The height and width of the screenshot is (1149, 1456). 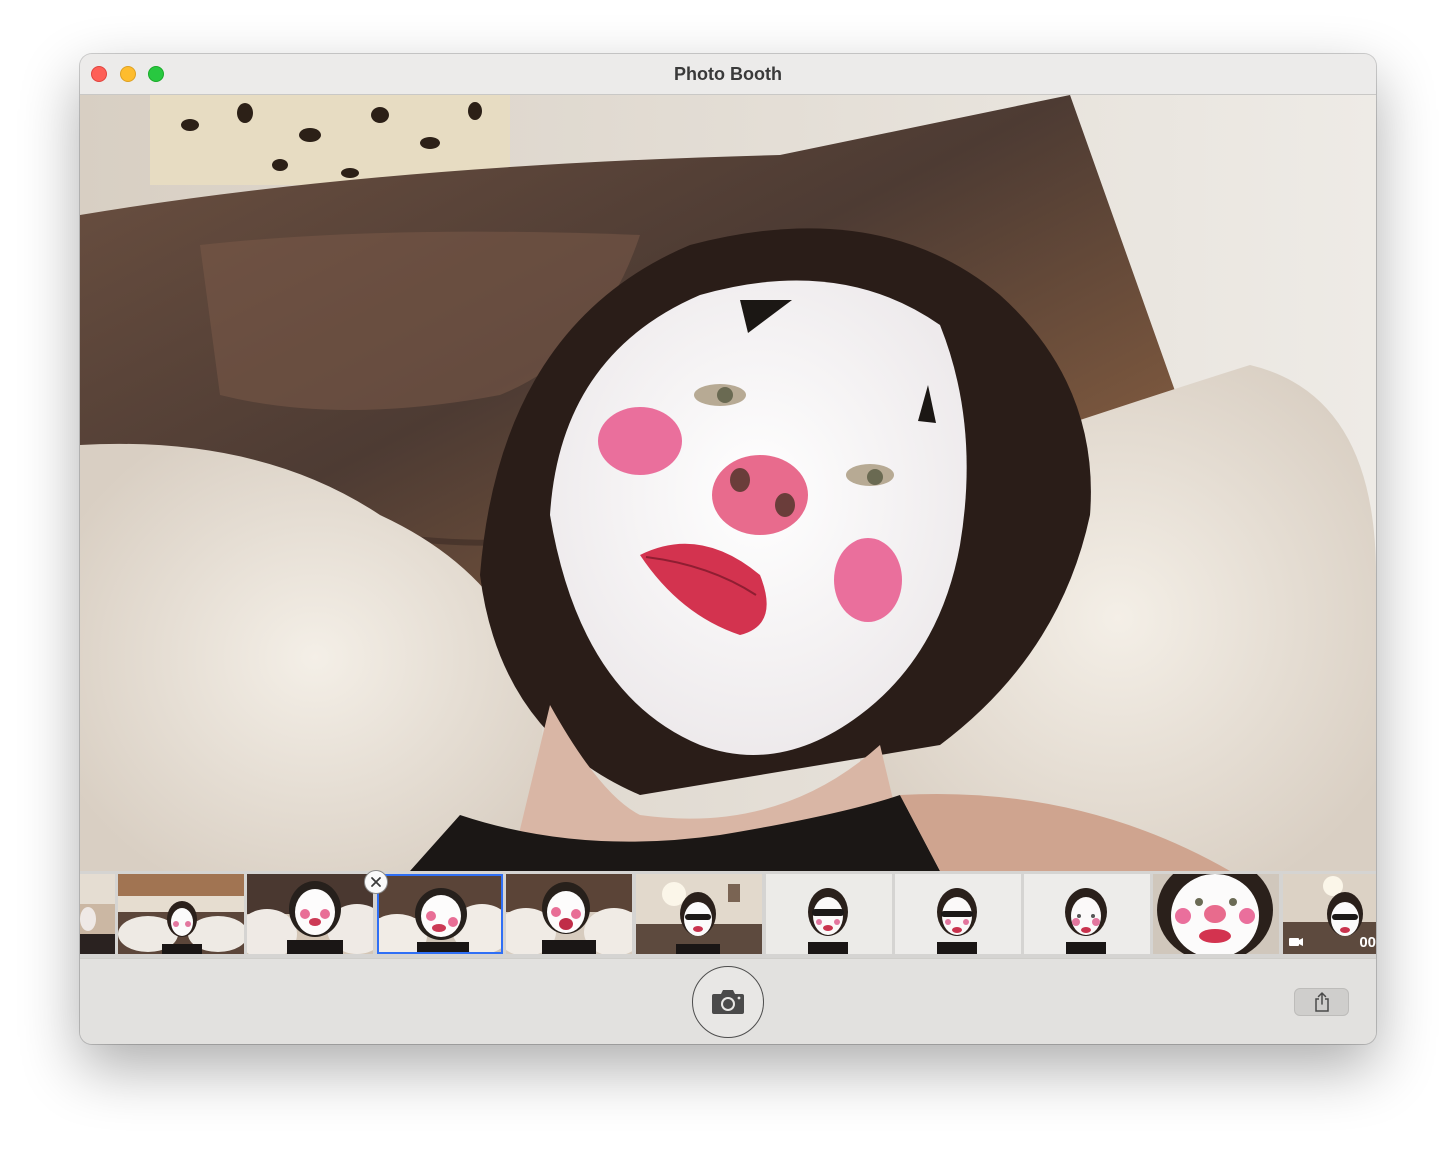 What do you see at coordinates (440, 914) in the screenshot?
I see `thumbnail-selected` at bounding box center [440, 914].